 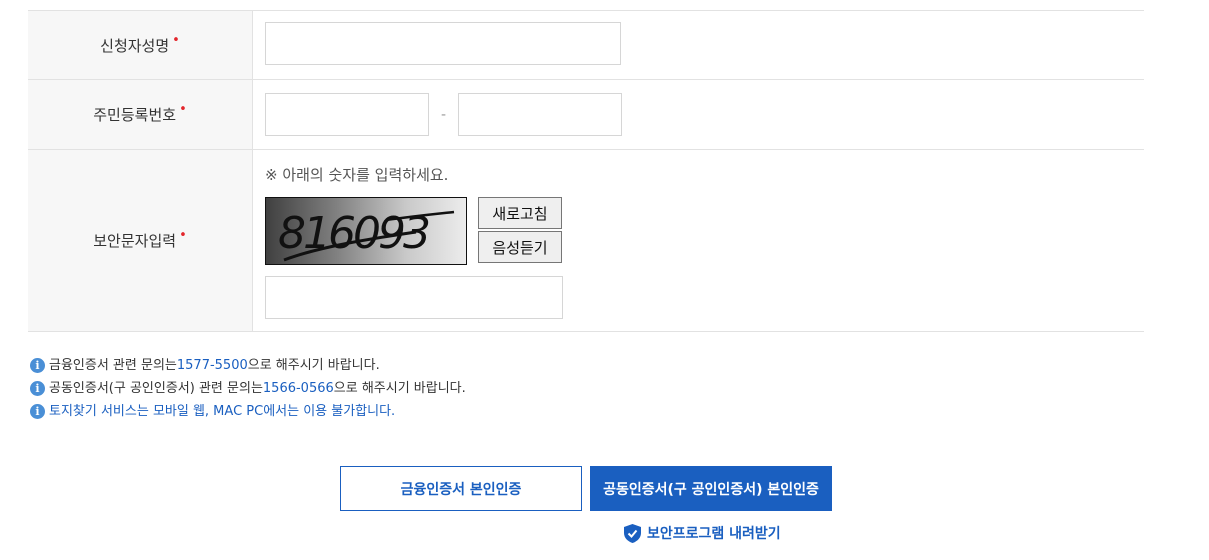 What do you see at coordinates (113, 365) in the screenshot?
I see `notice-text: 금융인증서 관련 문의는` at bounding box center [113, 365].